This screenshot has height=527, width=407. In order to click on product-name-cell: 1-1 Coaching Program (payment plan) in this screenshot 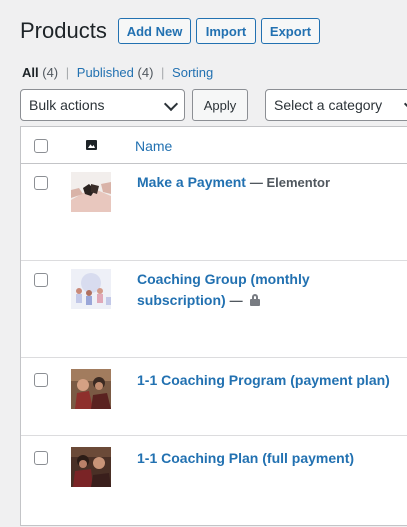, I will do `click(272, 380)`.